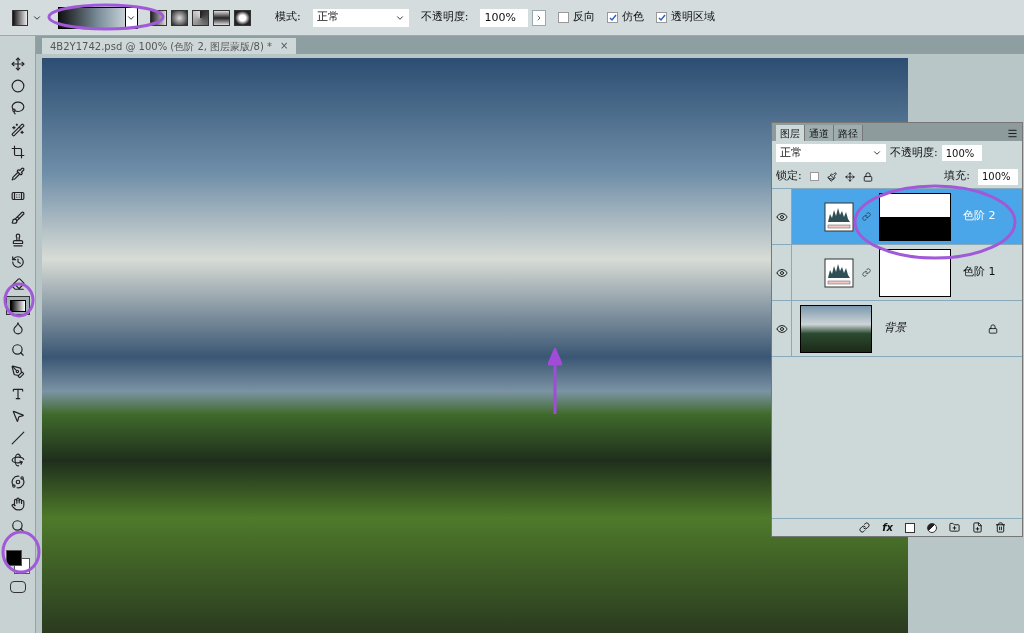  What do you see at coordinates (539, 17) in the screenshot?
I see `opacity-slider-button` at bounding box center [539, 17].